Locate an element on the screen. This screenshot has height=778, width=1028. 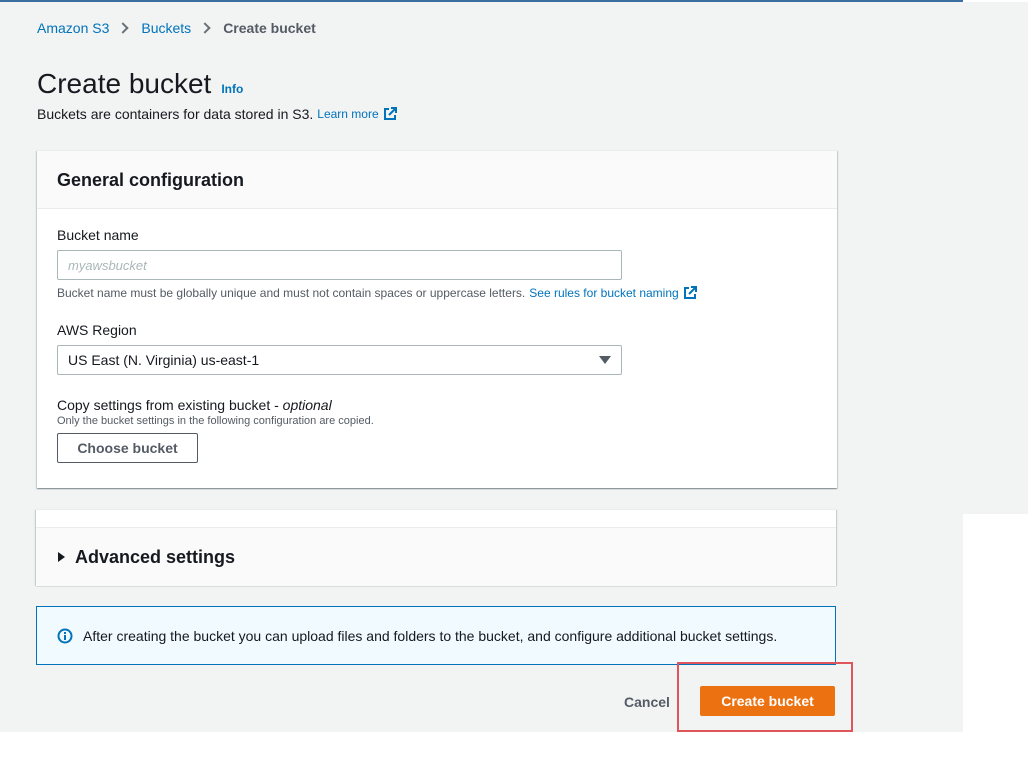
bucket-name-input: myawsbucket is located at coordinates (339, 265).